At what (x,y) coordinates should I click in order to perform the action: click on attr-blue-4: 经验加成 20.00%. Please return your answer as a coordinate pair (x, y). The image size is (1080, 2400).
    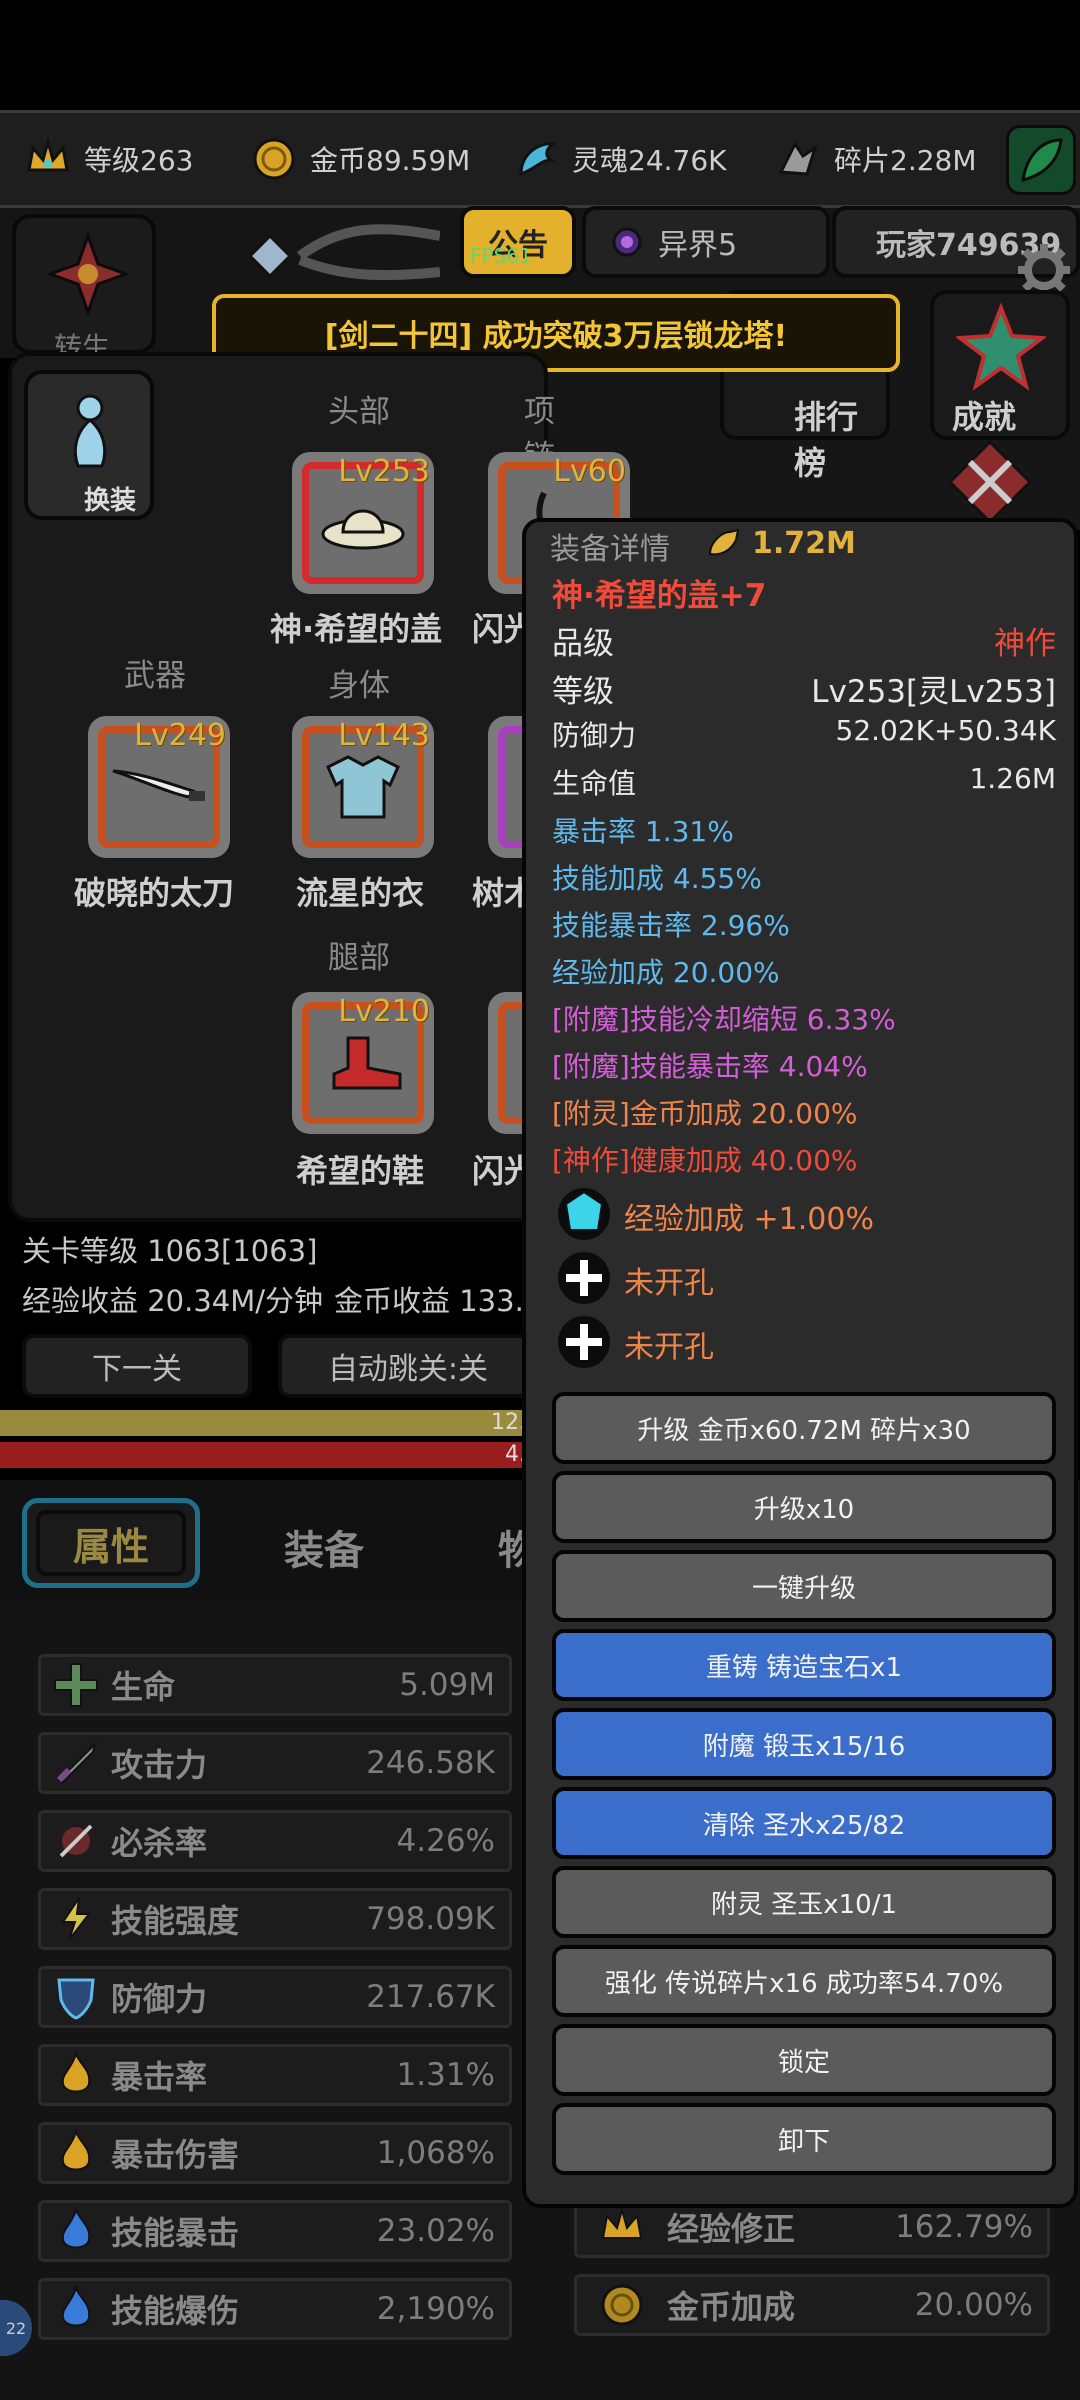
    Looking at the image, I should click on (666, 972).